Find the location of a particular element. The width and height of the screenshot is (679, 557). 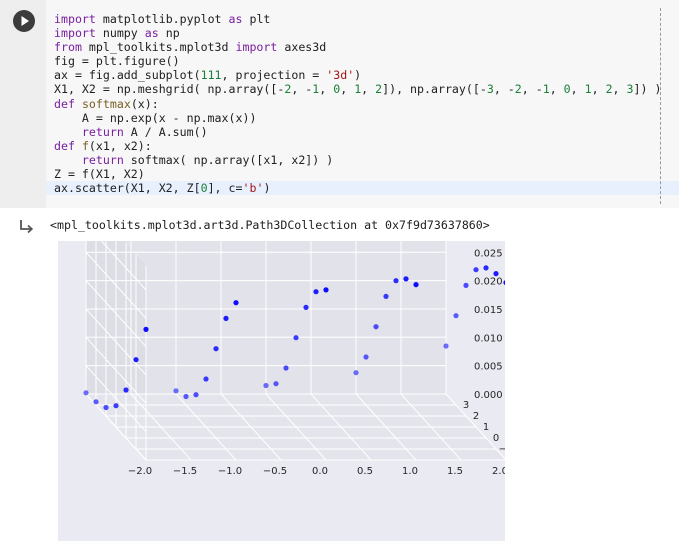

y-tick-label: 0 is located at coordinates (496, 438).